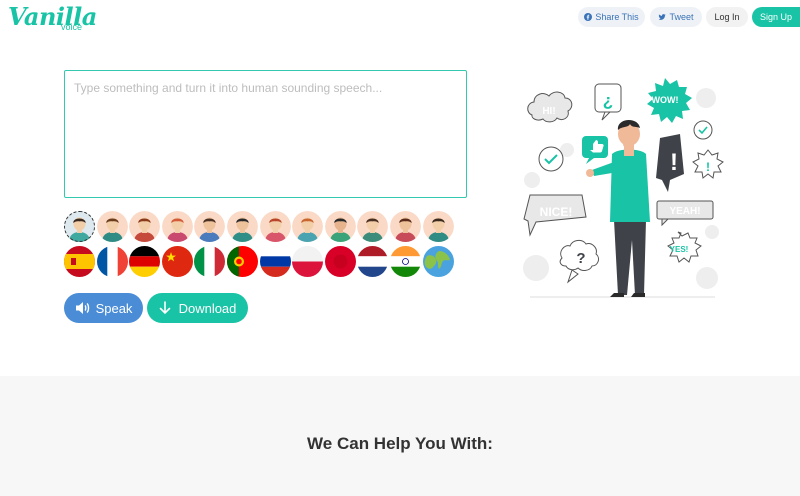  Describe the element at coordinates (663, 17) in the screenshot. I see `twitter-icon` at that location.